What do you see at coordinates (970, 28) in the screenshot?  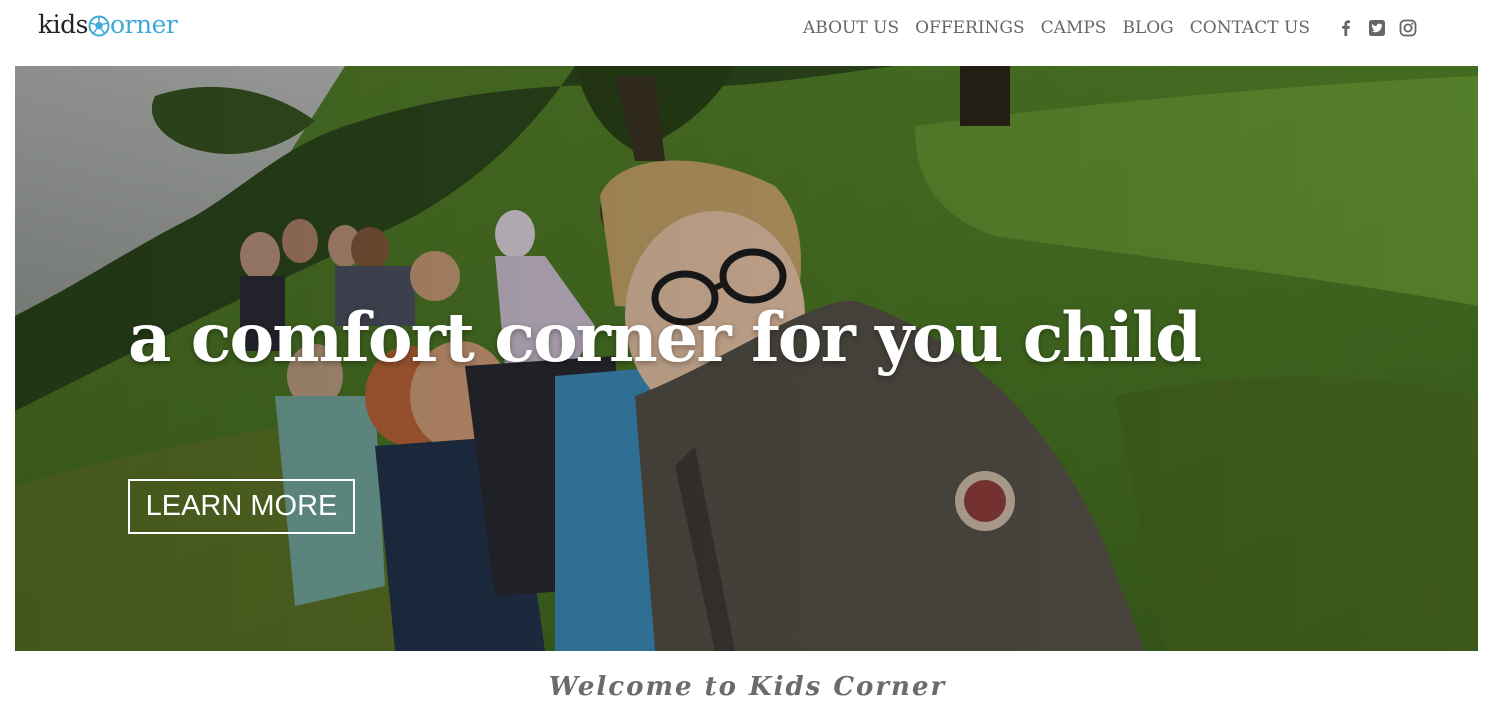 I see `nav-offerings: OFFERINGS` at bounding box center [970, 28].